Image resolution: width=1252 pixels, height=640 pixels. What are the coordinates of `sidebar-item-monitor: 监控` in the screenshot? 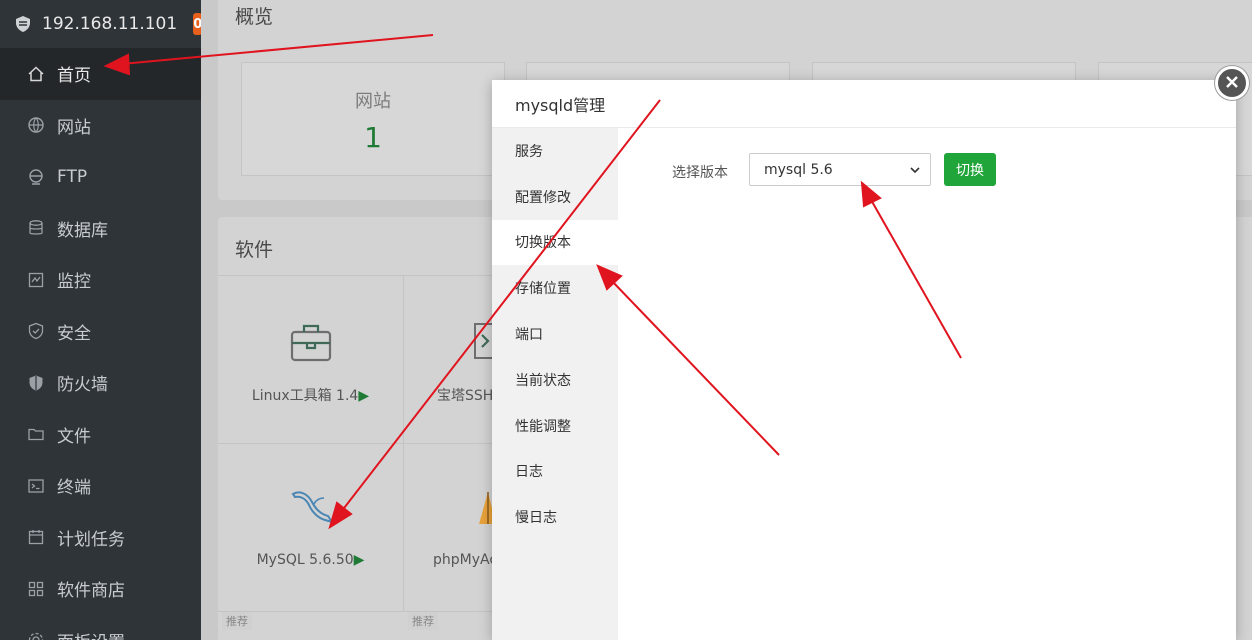 It's located at (100, 280).